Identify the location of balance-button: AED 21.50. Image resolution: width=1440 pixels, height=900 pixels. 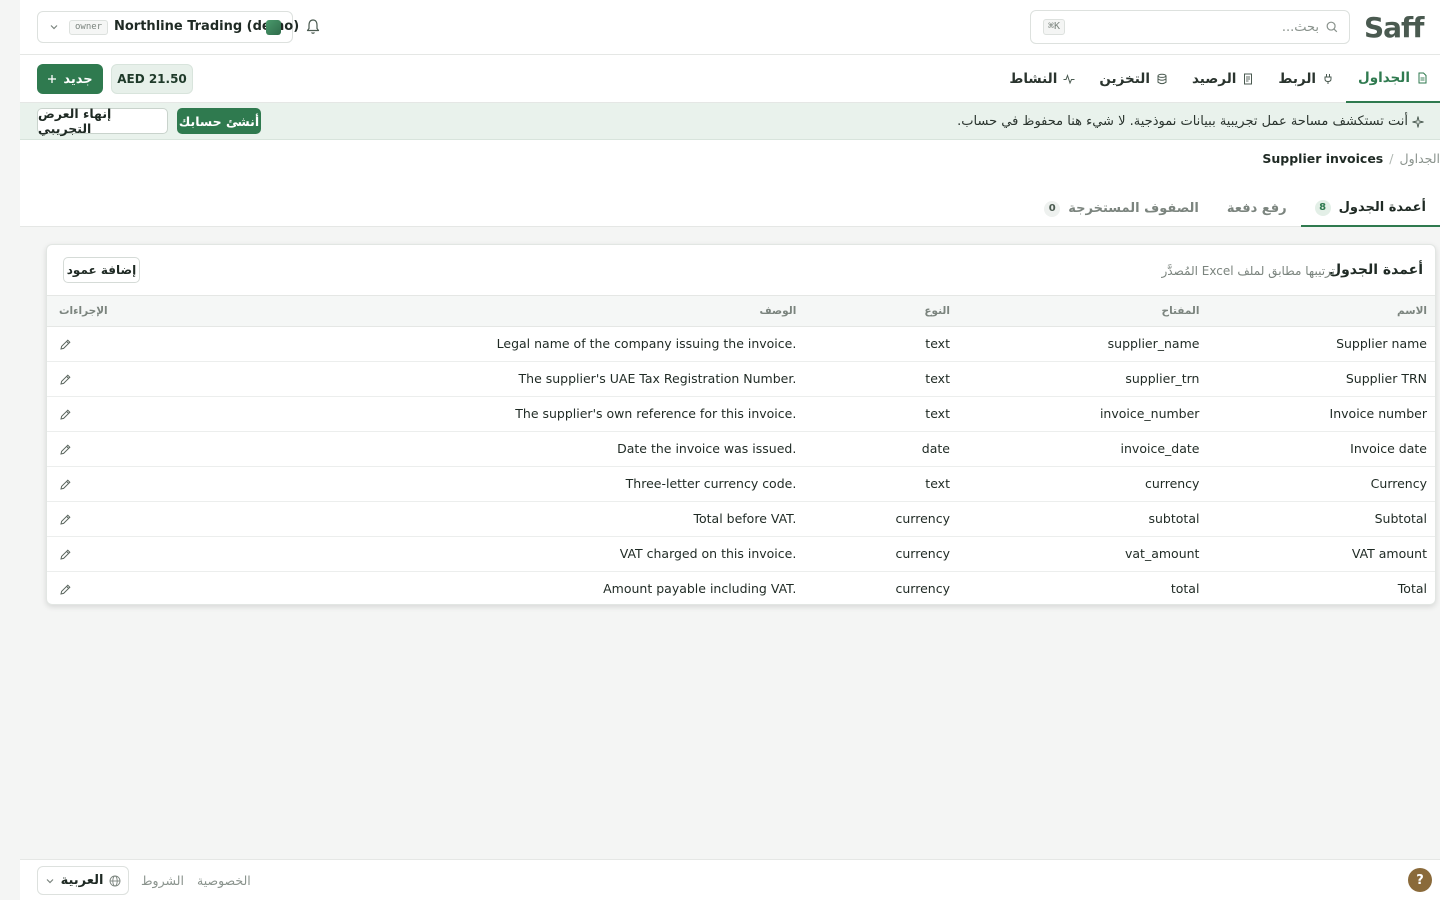
(152, 79).